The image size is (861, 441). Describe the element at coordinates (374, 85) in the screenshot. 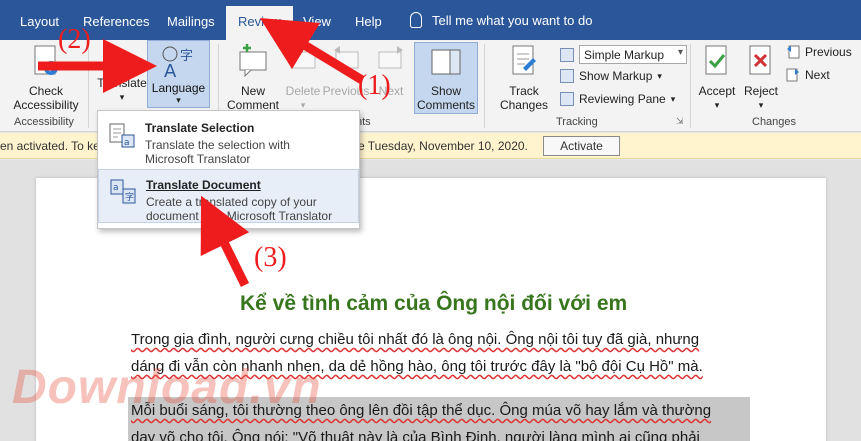

I see `annotation-step-1: (1)` at that location.